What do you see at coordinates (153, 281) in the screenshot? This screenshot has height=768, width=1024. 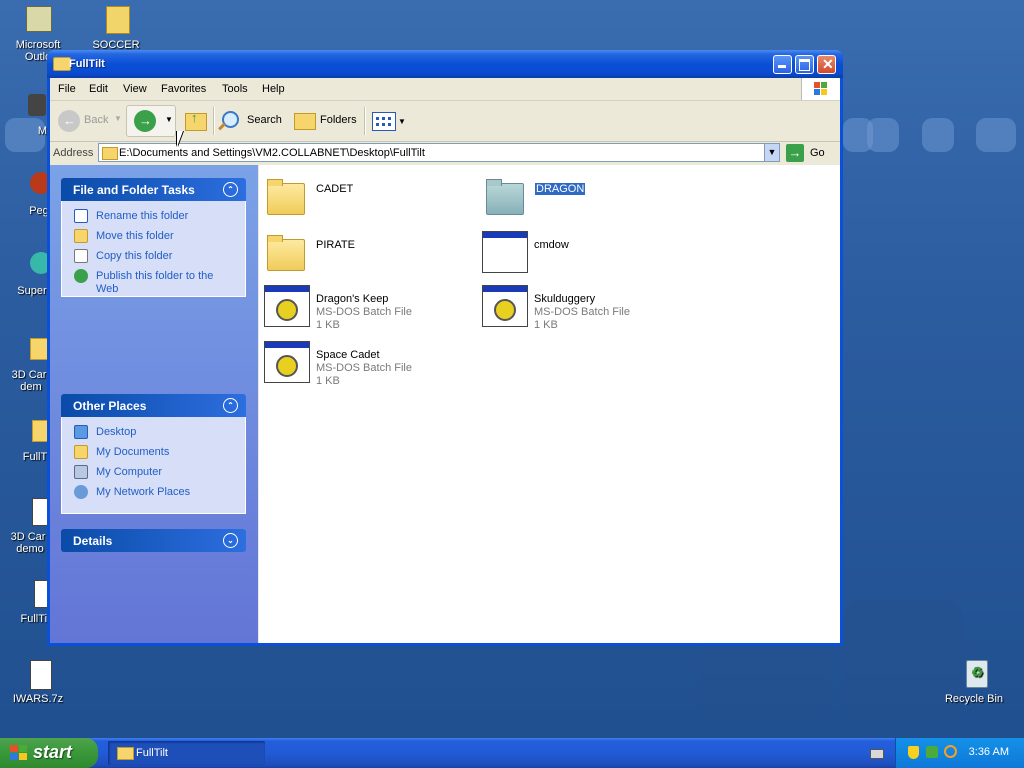 I see `publish-folder-link: Publish this folder to the Web` at bounding box center [153, 281].